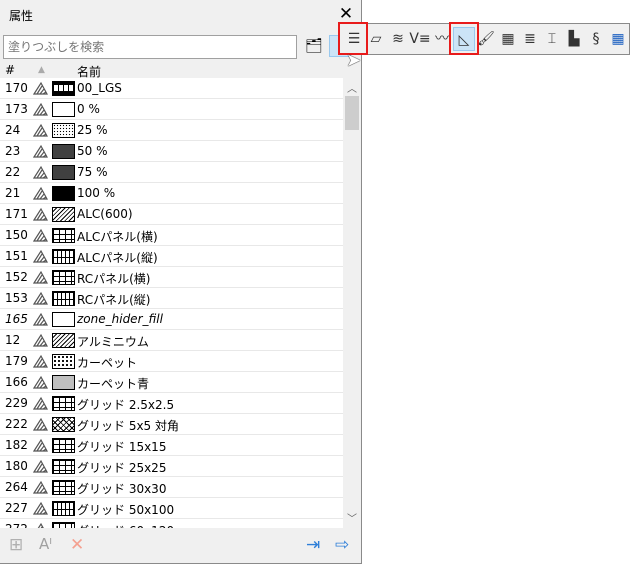 The image size is (630, 564). What do you see at coordinates (21, 16) in the screenshot?
I see `panel-title: 属性` at bounding box center [21, 16].